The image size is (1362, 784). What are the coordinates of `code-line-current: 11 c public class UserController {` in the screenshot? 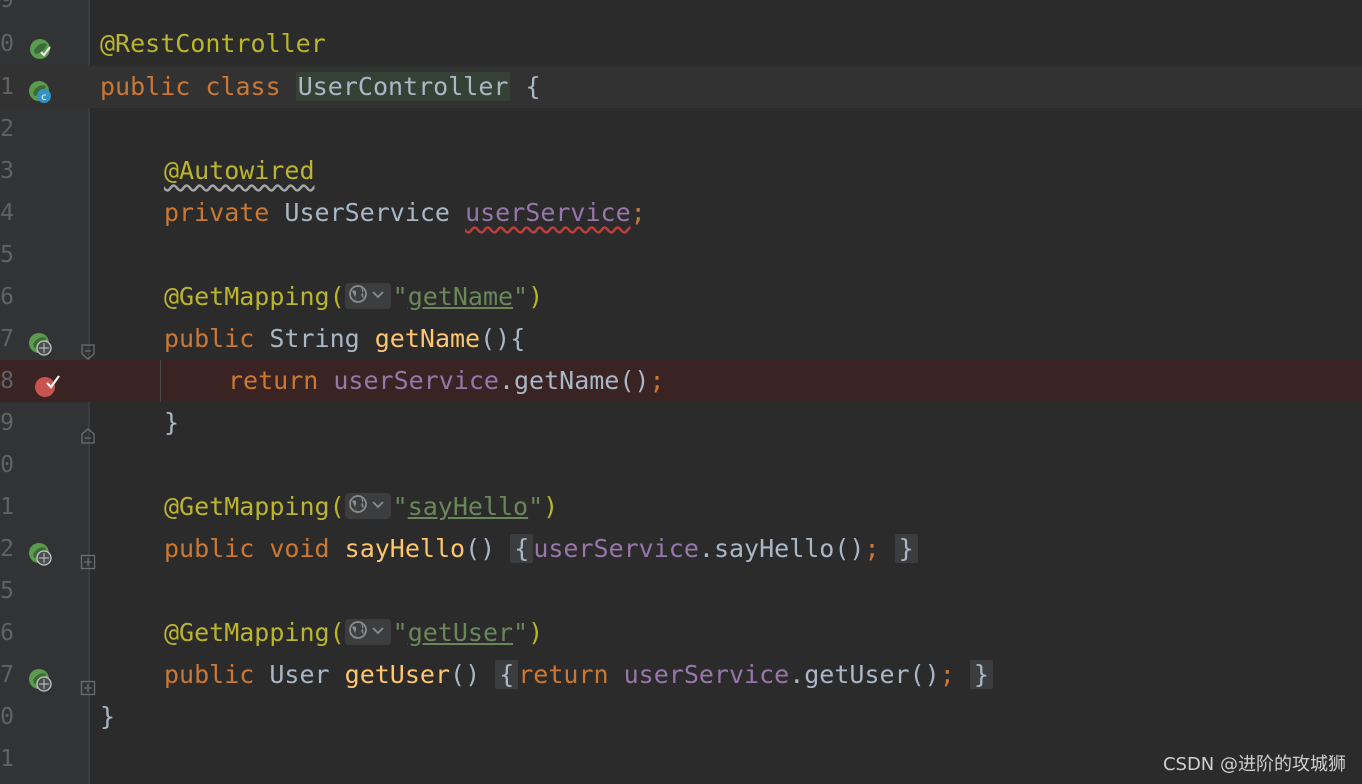 It's located at (681, 87).